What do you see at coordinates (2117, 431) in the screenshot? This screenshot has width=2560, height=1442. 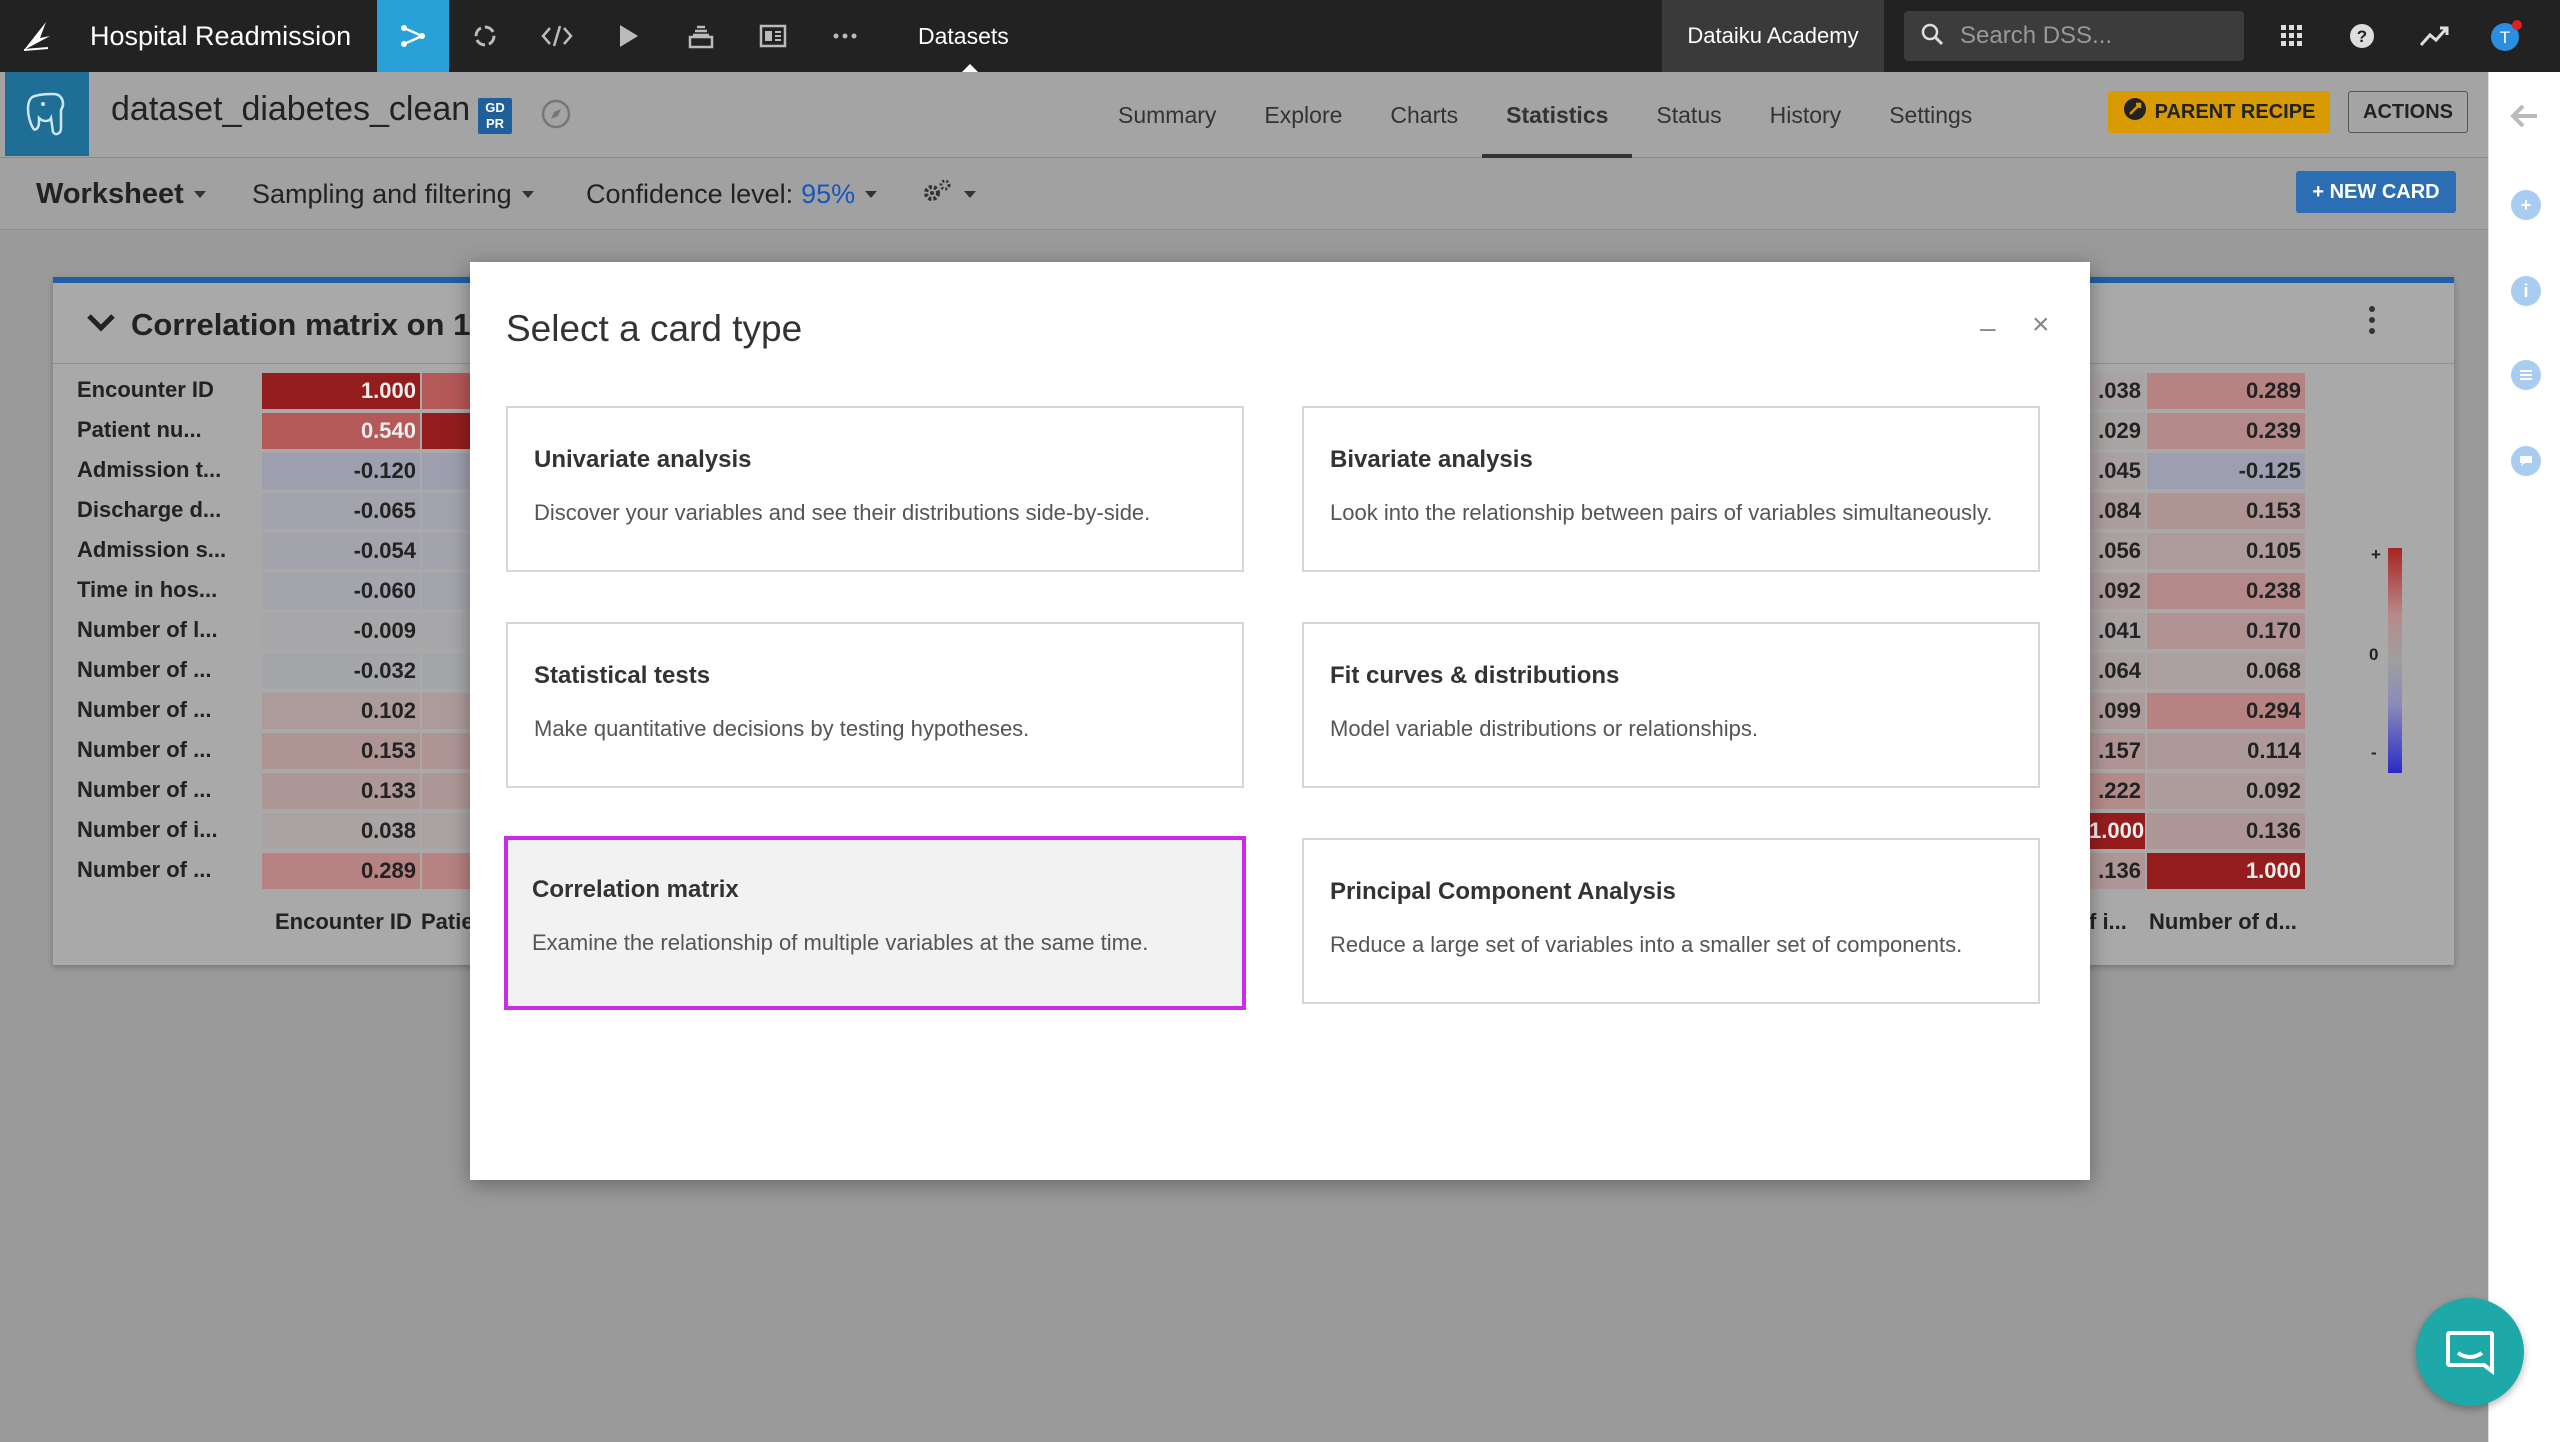 I see `matrix-cell: .029` at bounding box center [2117, 431].